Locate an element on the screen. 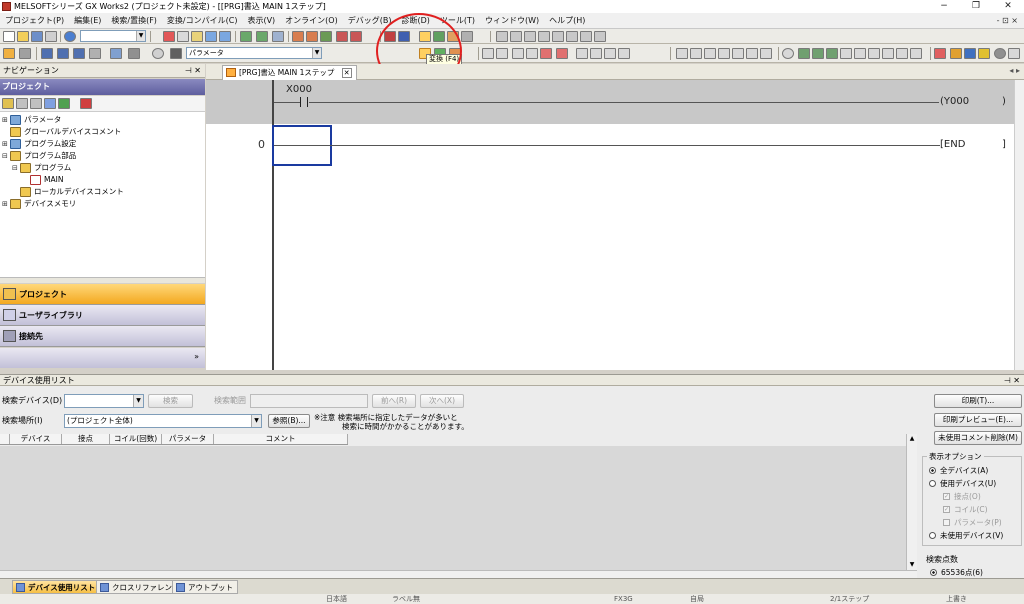  search-device-input: ▼ is located at coordinates (104, 401).